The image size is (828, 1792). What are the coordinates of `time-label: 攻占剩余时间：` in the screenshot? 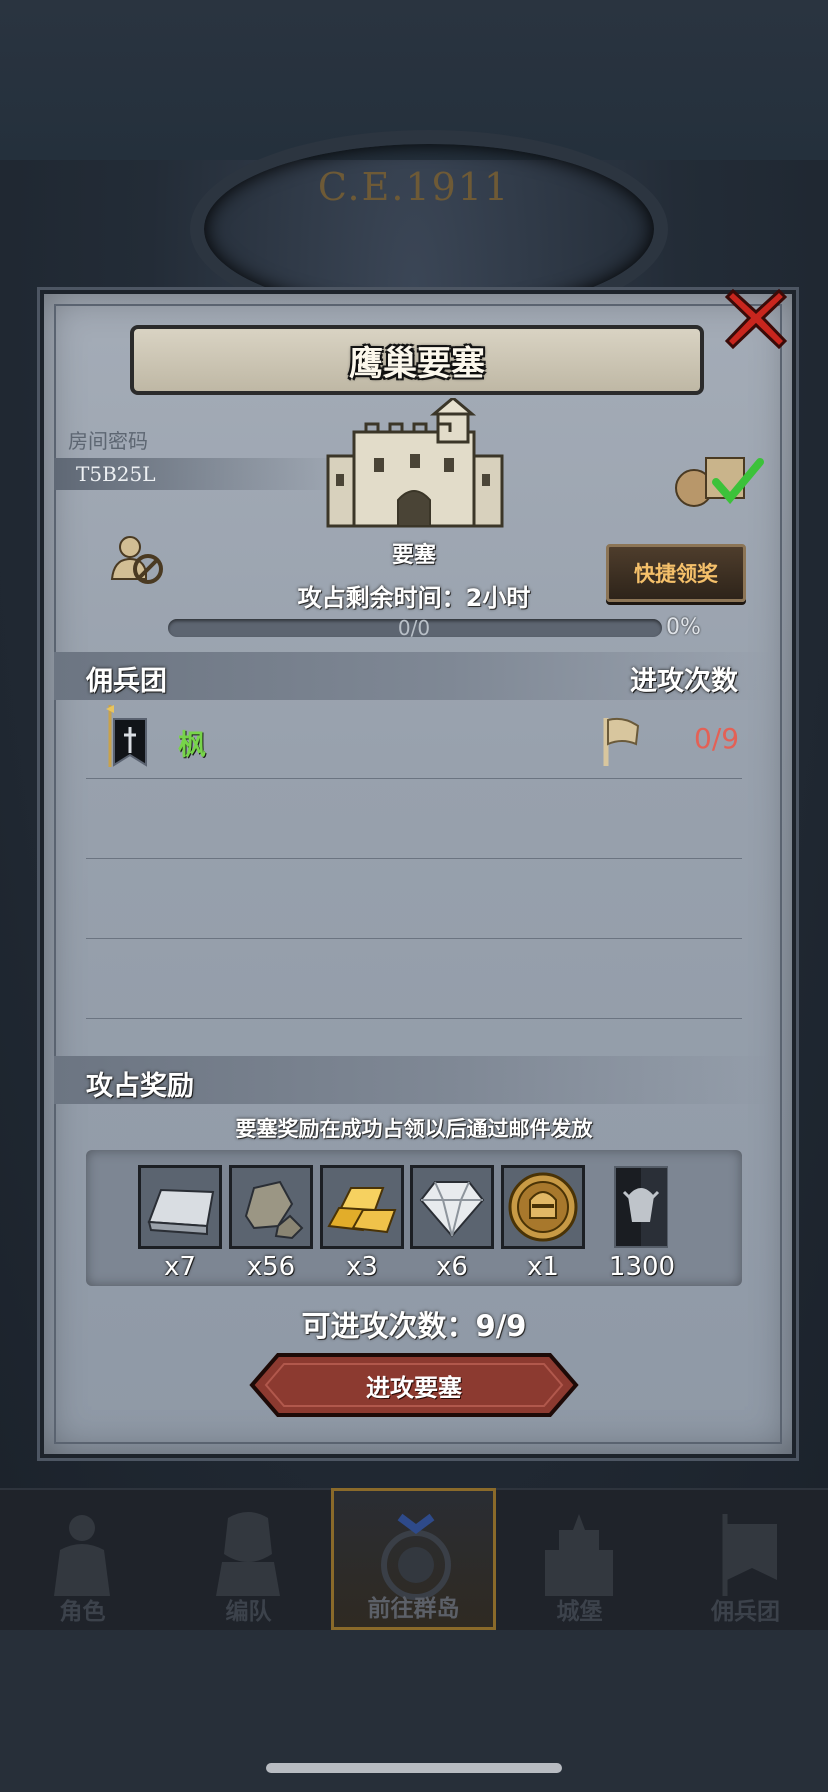 It's located at (381, 598).